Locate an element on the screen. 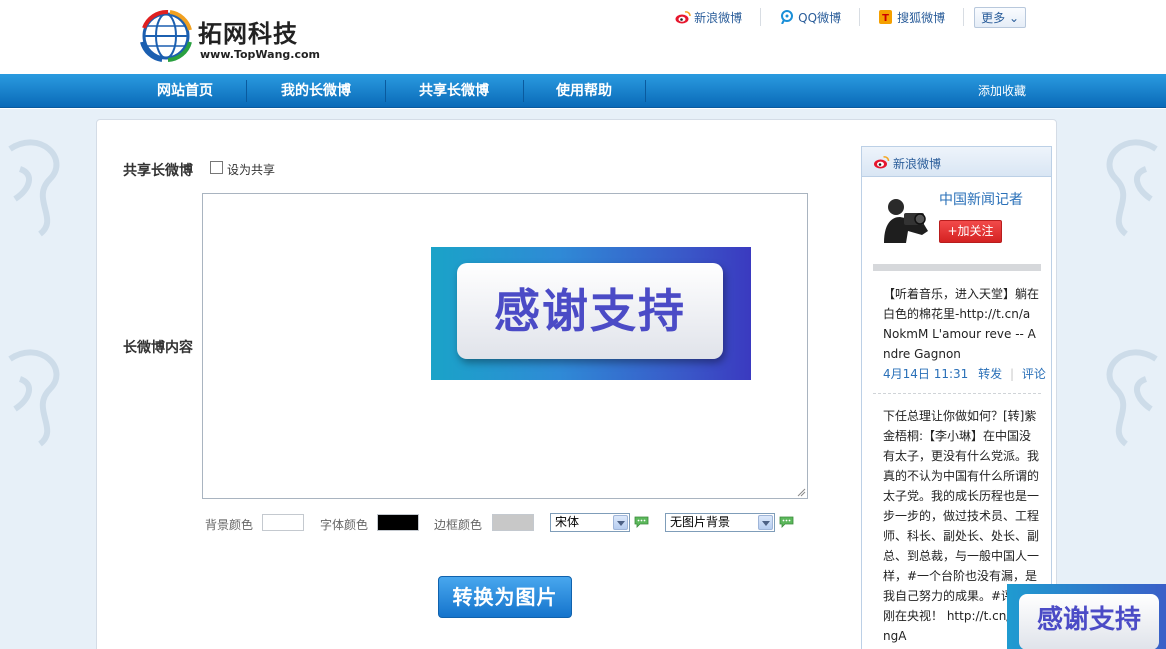 This screenshot has height=649, width=1166. sohu-weibo-link: T 搜狐微博 is located at coordinates (912, 17).